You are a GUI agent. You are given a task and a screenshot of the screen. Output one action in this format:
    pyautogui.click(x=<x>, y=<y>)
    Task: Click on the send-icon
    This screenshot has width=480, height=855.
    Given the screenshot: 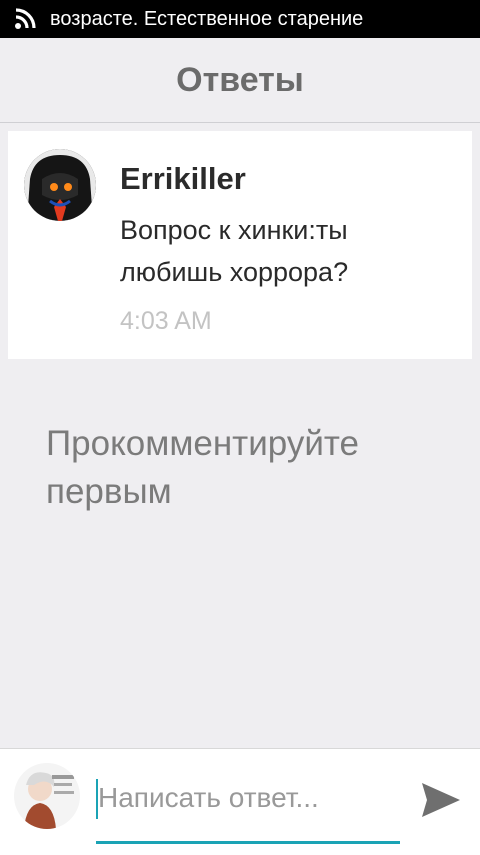 What is the action you would take?
    pyautogui.click(x=441, y=800)
    